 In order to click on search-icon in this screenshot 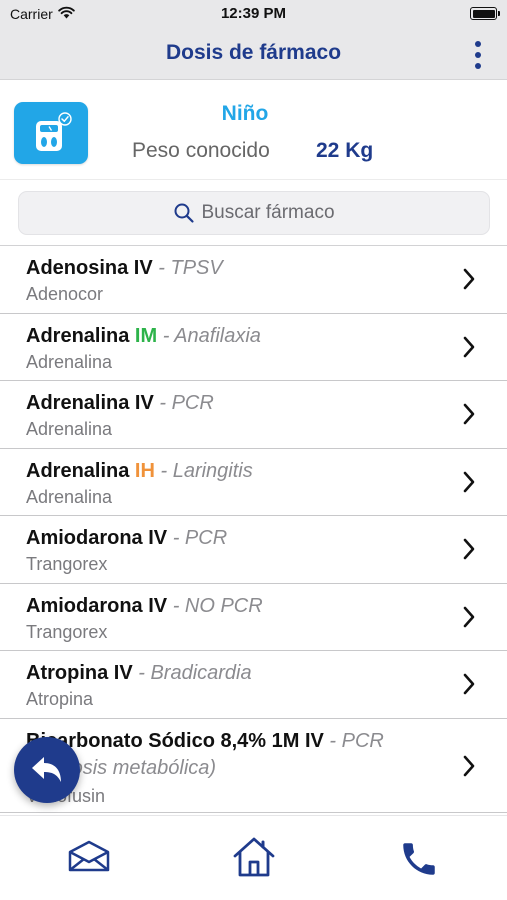, I will do `click(184, 213)`.